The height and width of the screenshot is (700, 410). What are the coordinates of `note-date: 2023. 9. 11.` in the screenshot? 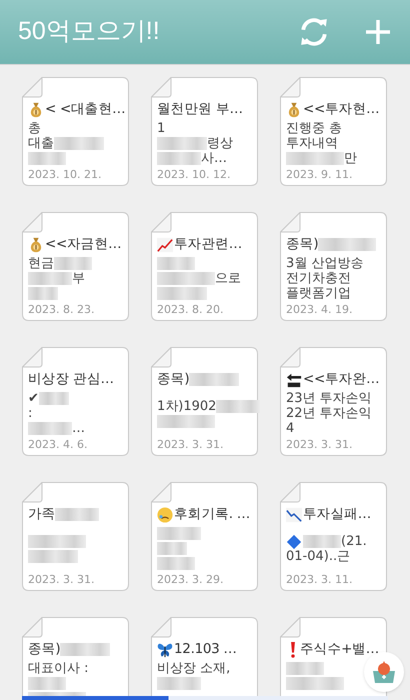 It's located at (320, 175).